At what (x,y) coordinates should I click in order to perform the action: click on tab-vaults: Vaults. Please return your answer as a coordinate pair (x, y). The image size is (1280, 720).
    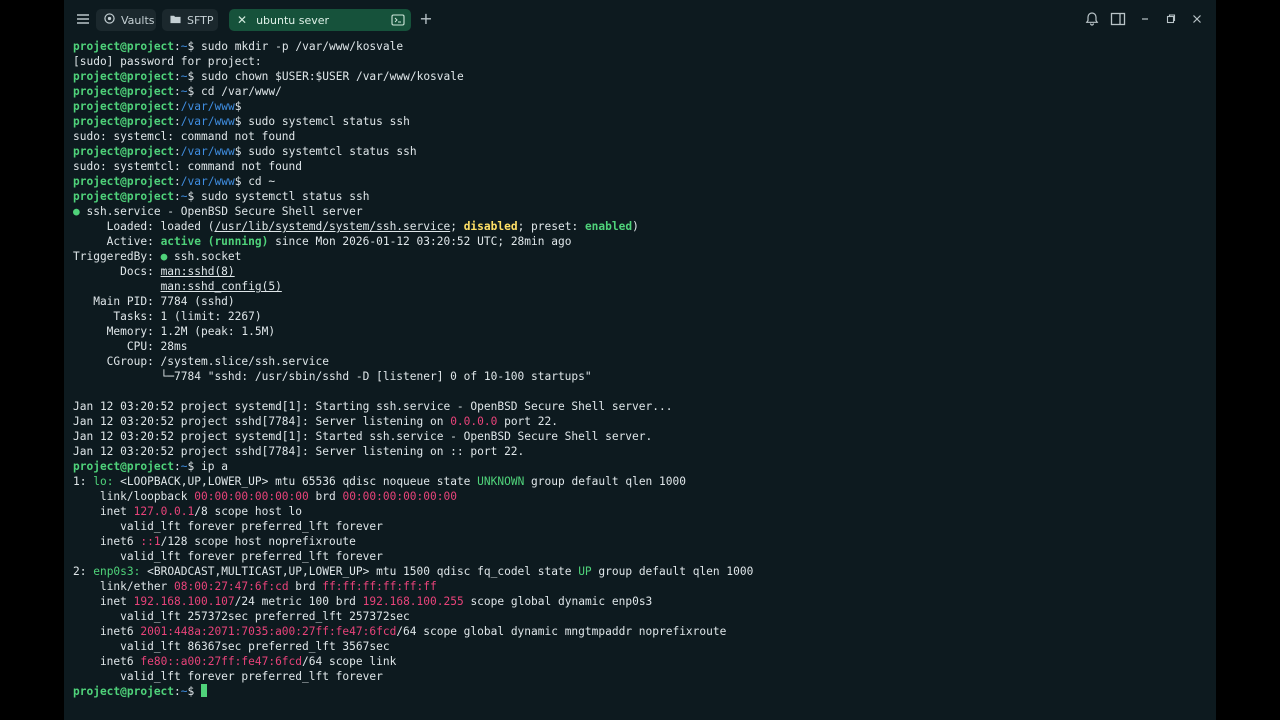
    Looking at the image, I should click on (126, 20).